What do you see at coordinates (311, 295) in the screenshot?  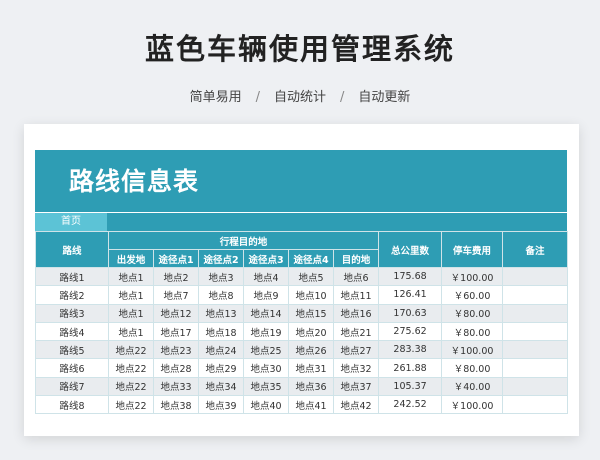 I see `cell-waypoint-4: 地点10` at bounding box center [311, 295].